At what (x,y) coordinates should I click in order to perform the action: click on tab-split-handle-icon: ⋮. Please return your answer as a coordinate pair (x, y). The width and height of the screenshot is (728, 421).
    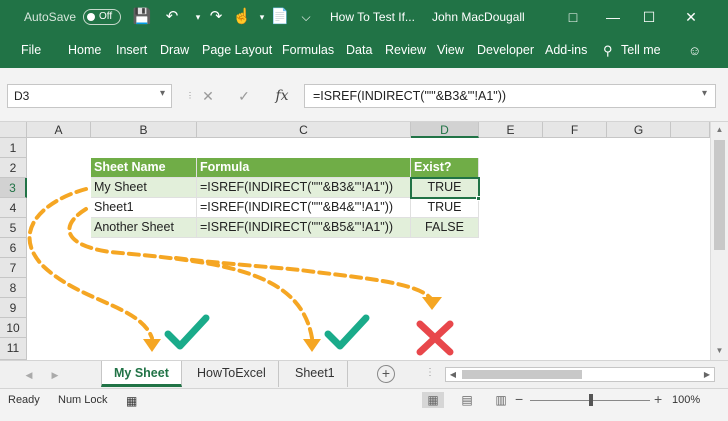
    Looking at the image, I should click on (430, 372).